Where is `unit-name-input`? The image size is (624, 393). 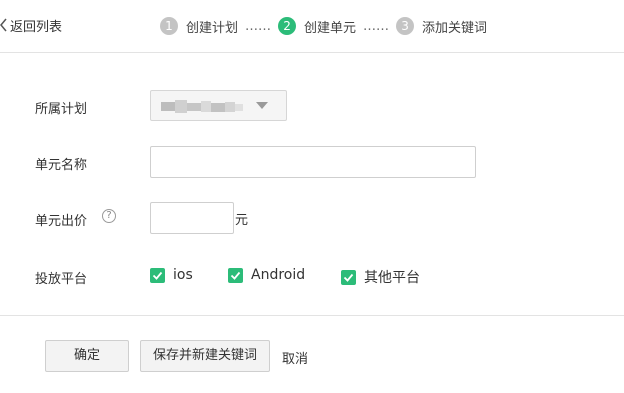
unit-name-input is located at coordinates (313, 162).